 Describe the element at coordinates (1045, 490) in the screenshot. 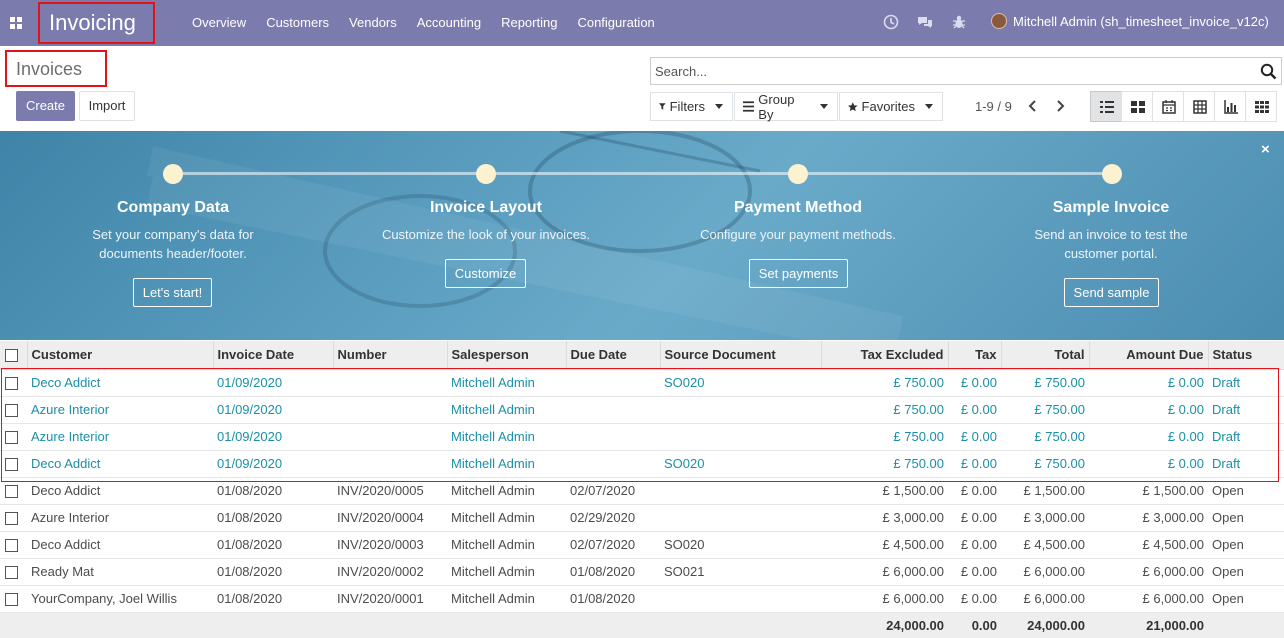

I see `cell-total: £ 1,500.00` at that location.